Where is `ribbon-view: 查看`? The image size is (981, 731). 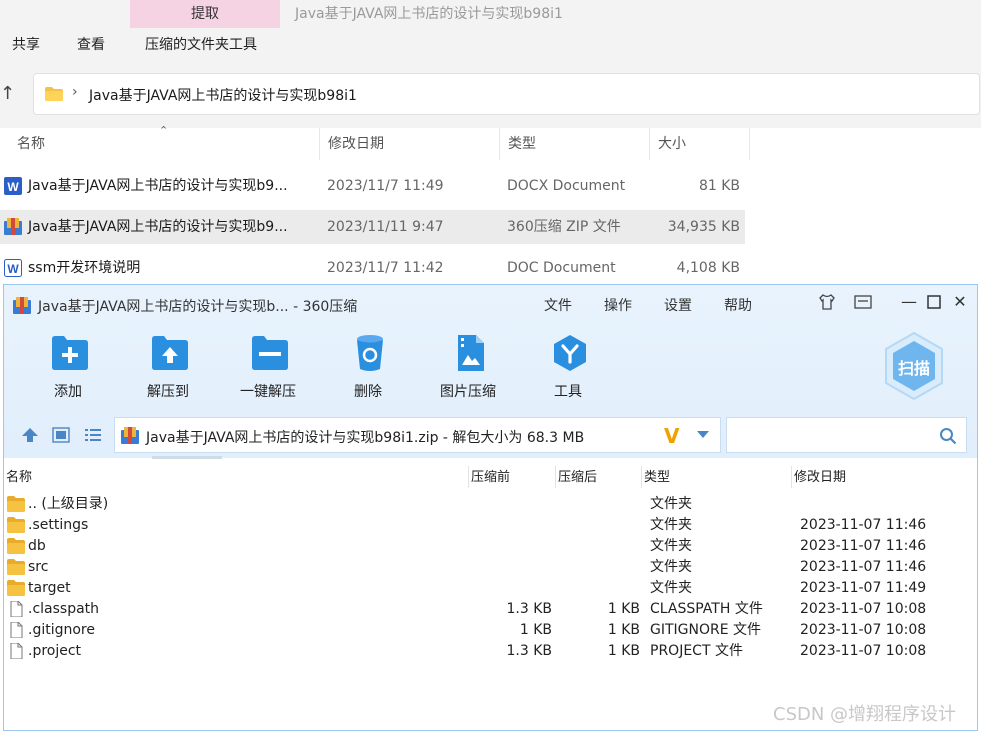
ribbon-view: 查看 is located at coordinates (91, 45).